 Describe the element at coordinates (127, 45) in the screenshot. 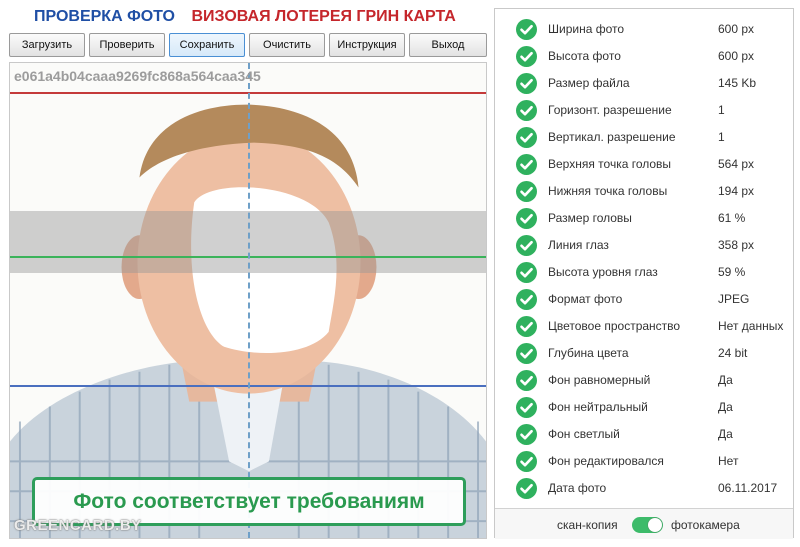

I see `check-button: Проверить` at that location.